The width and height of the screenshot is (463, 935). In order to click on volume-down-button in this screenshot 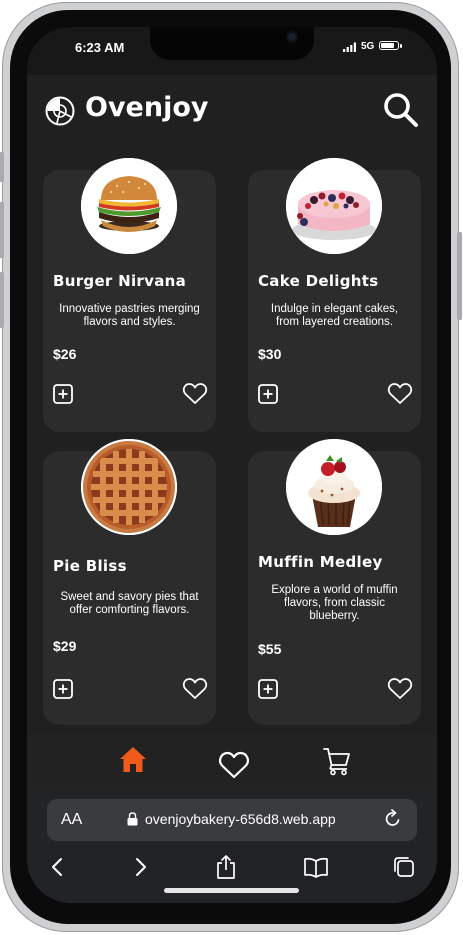, I will do `click(2, 300)`.